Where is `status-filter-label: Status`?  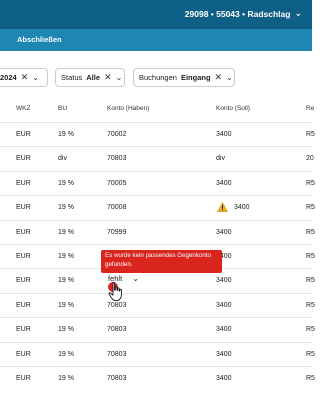 status-filter-label: Status is located at coordinates (72, 77).